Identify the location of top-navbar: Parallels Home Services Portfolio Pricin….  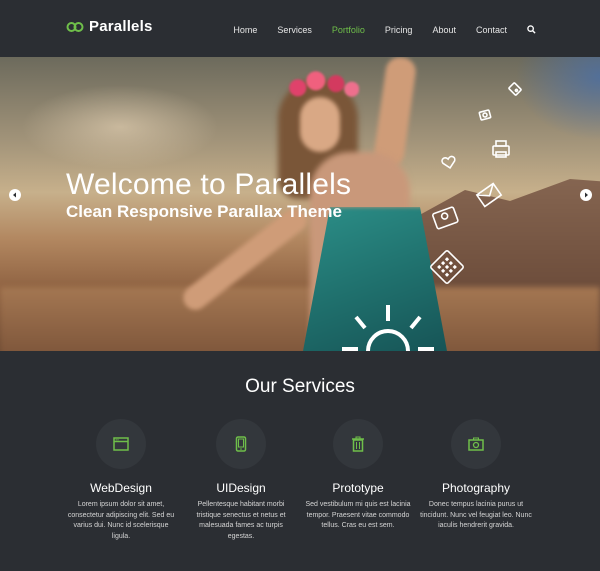
(300, 28).